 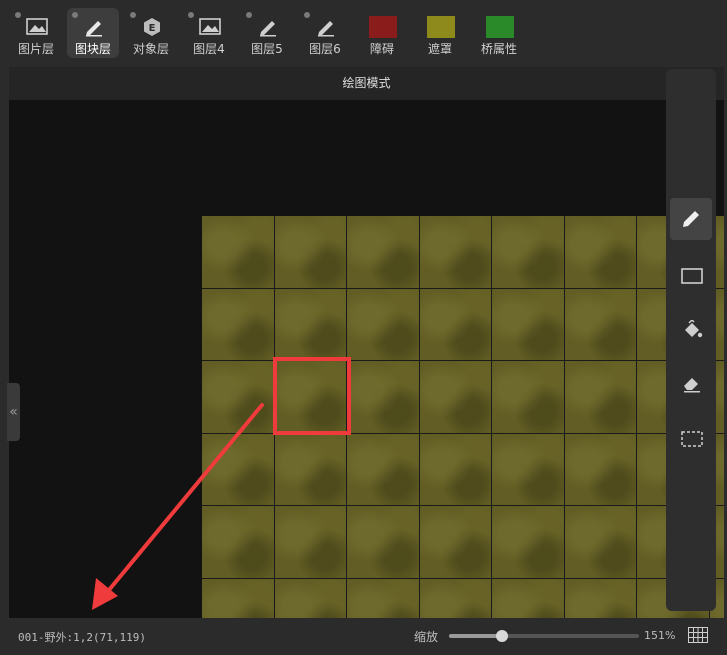 I want to click on zoom-value: 151%, so click(x=660, y=635).